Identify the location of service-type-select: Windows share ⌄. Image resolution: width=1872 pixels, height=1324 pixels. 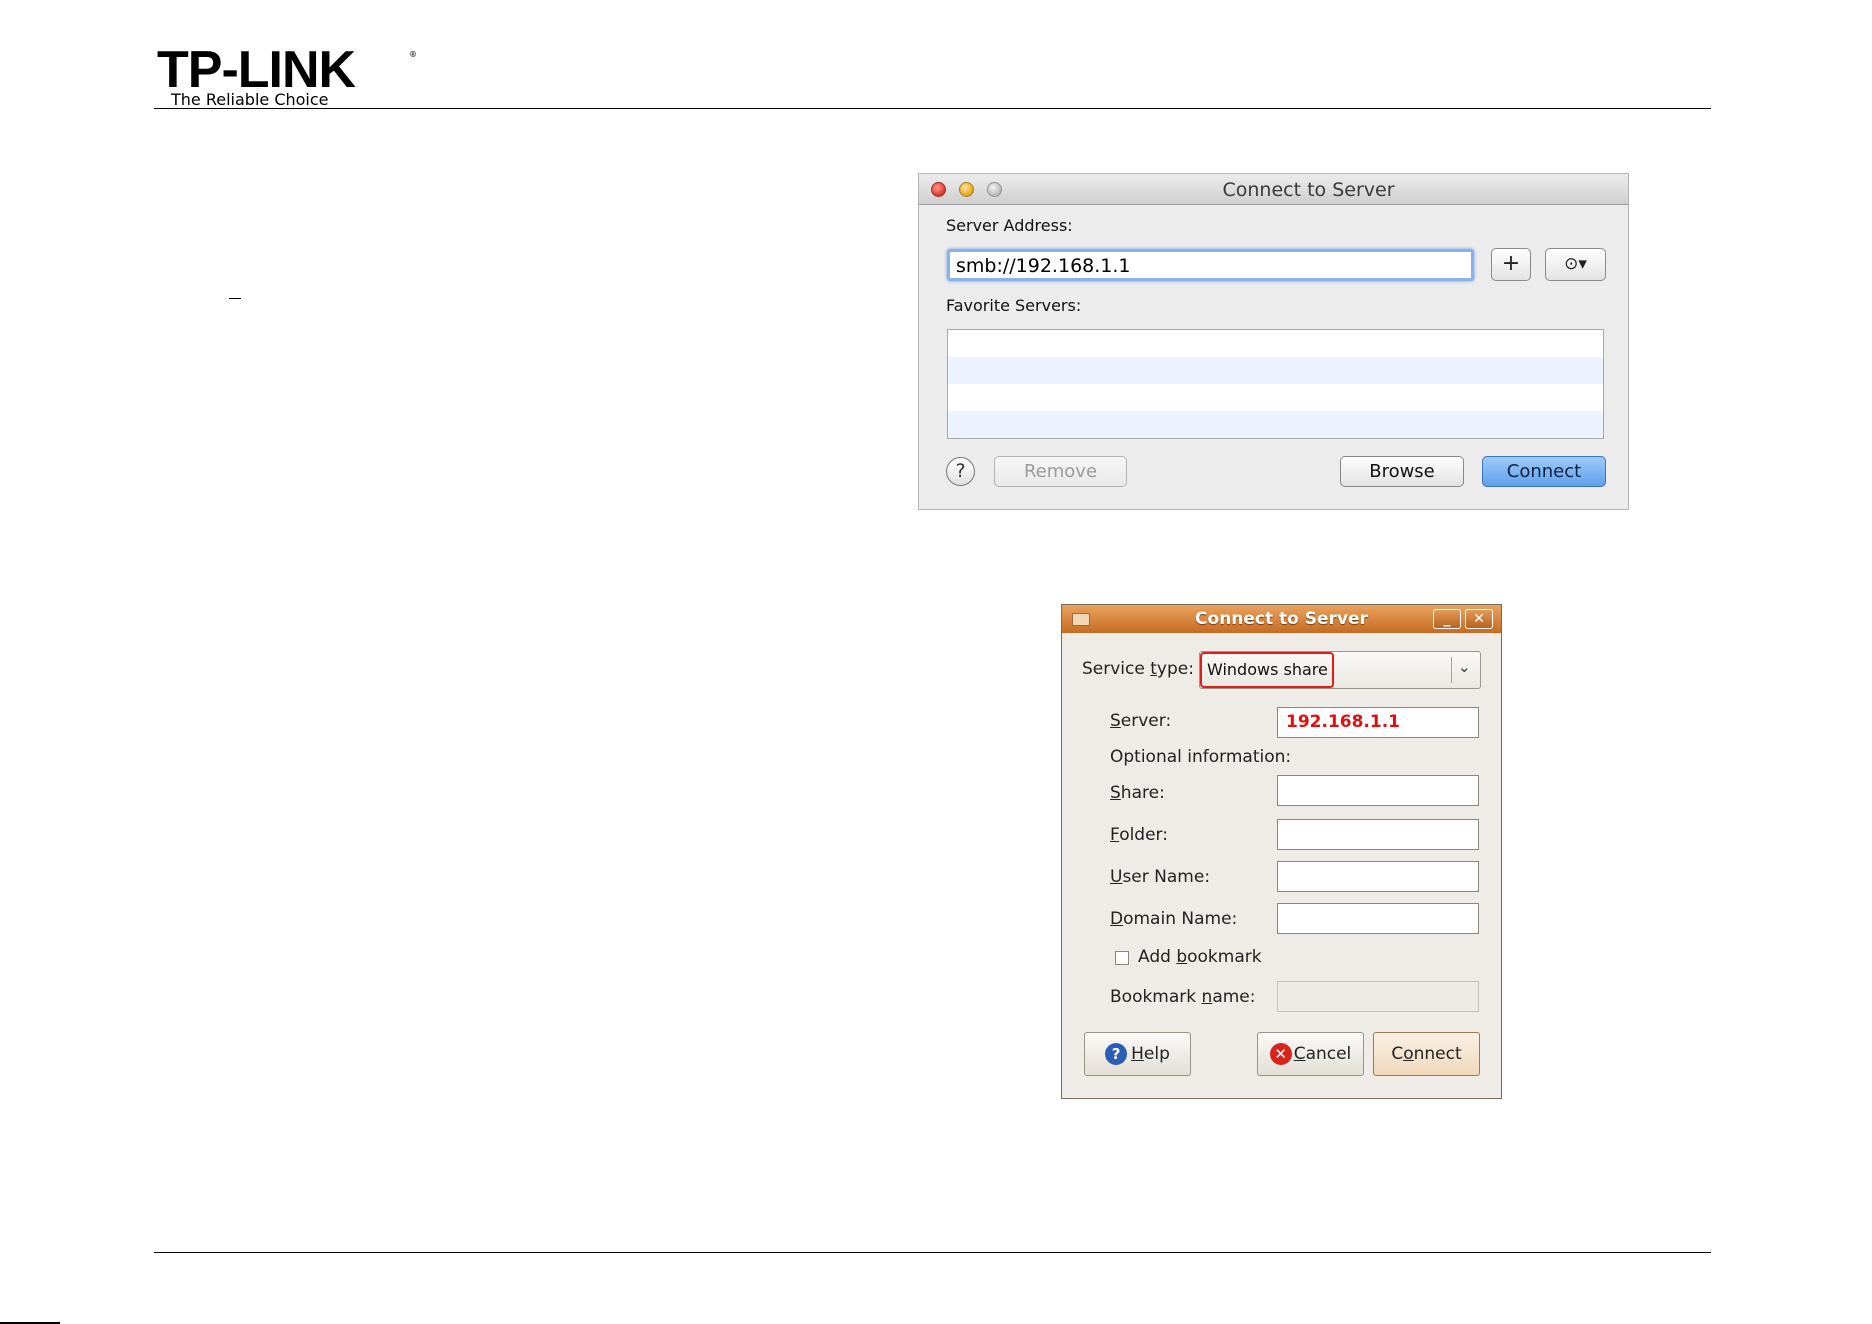
(1340, 670).